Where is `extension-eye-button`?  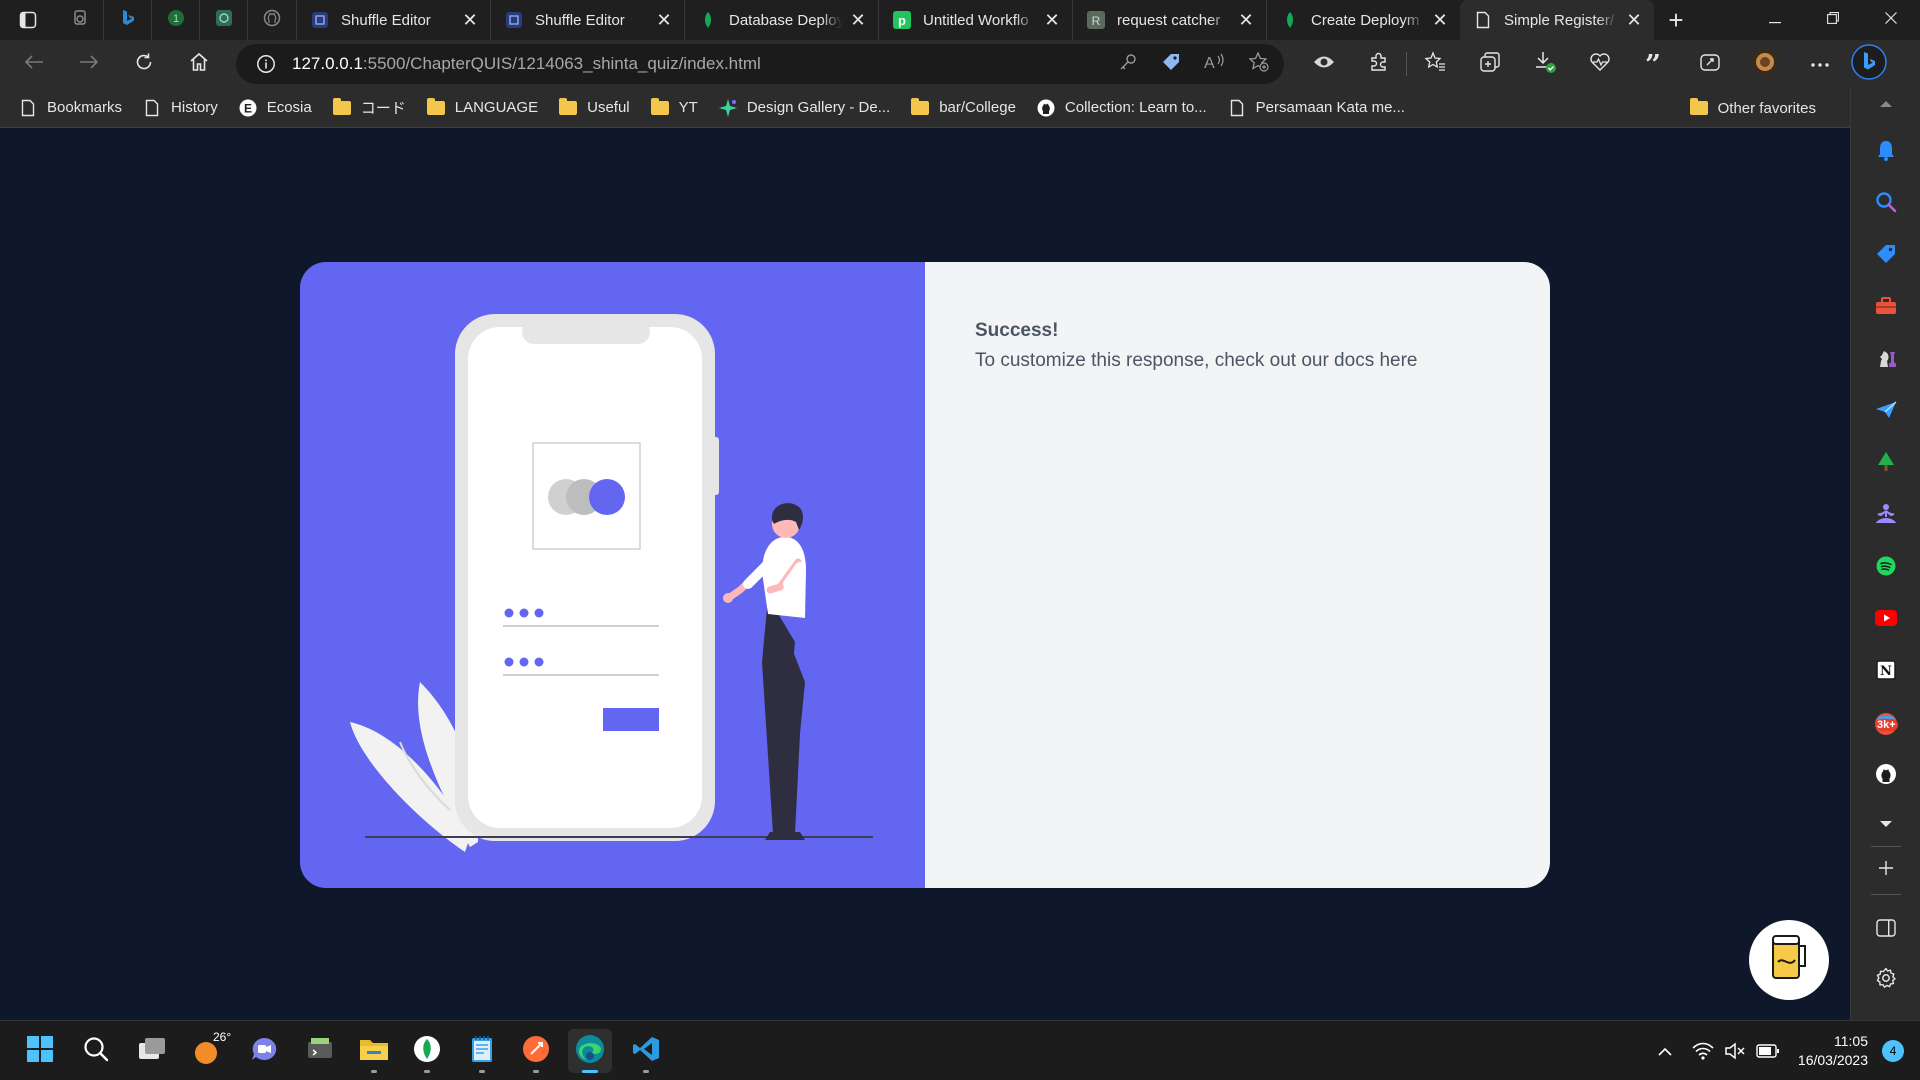 extension-eye-button is located at coordinates (1323, 64).